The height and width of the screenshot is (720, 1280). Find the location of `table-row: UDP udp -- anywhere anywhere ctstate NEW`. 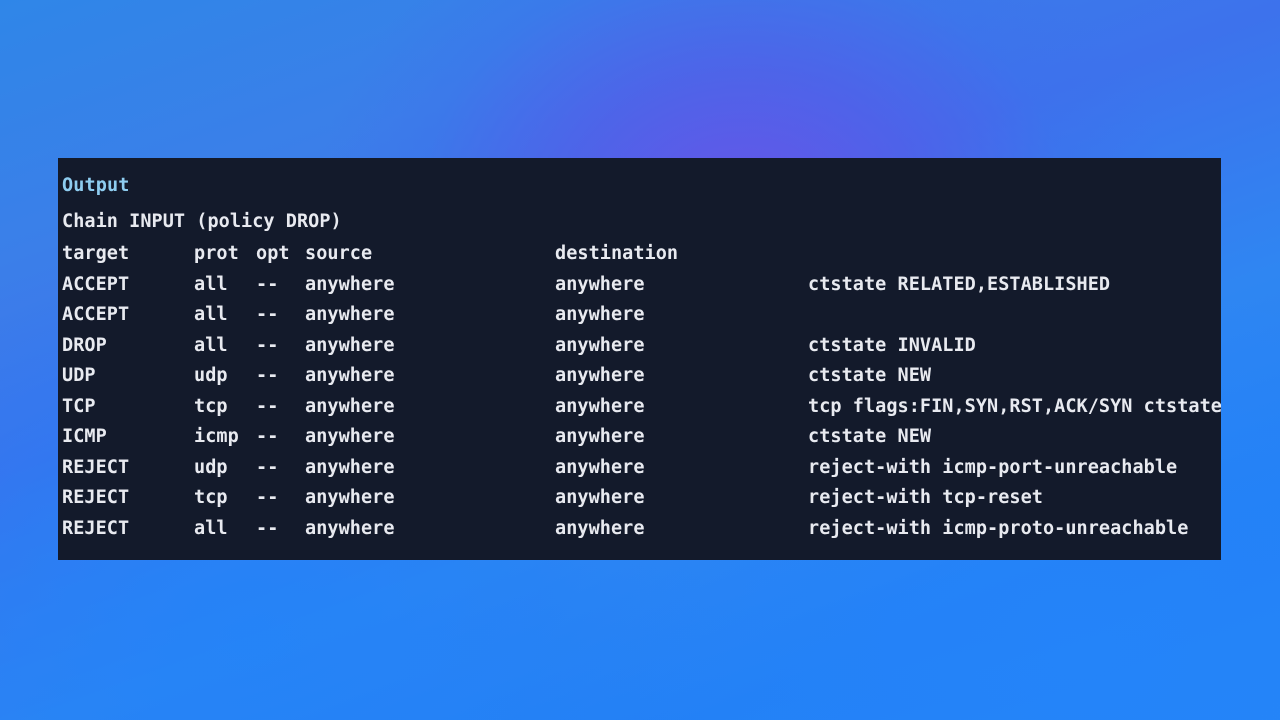

table-row: UDP udp -- anywhere anywhere ctstate NEW is located at coordinates (639, 379).